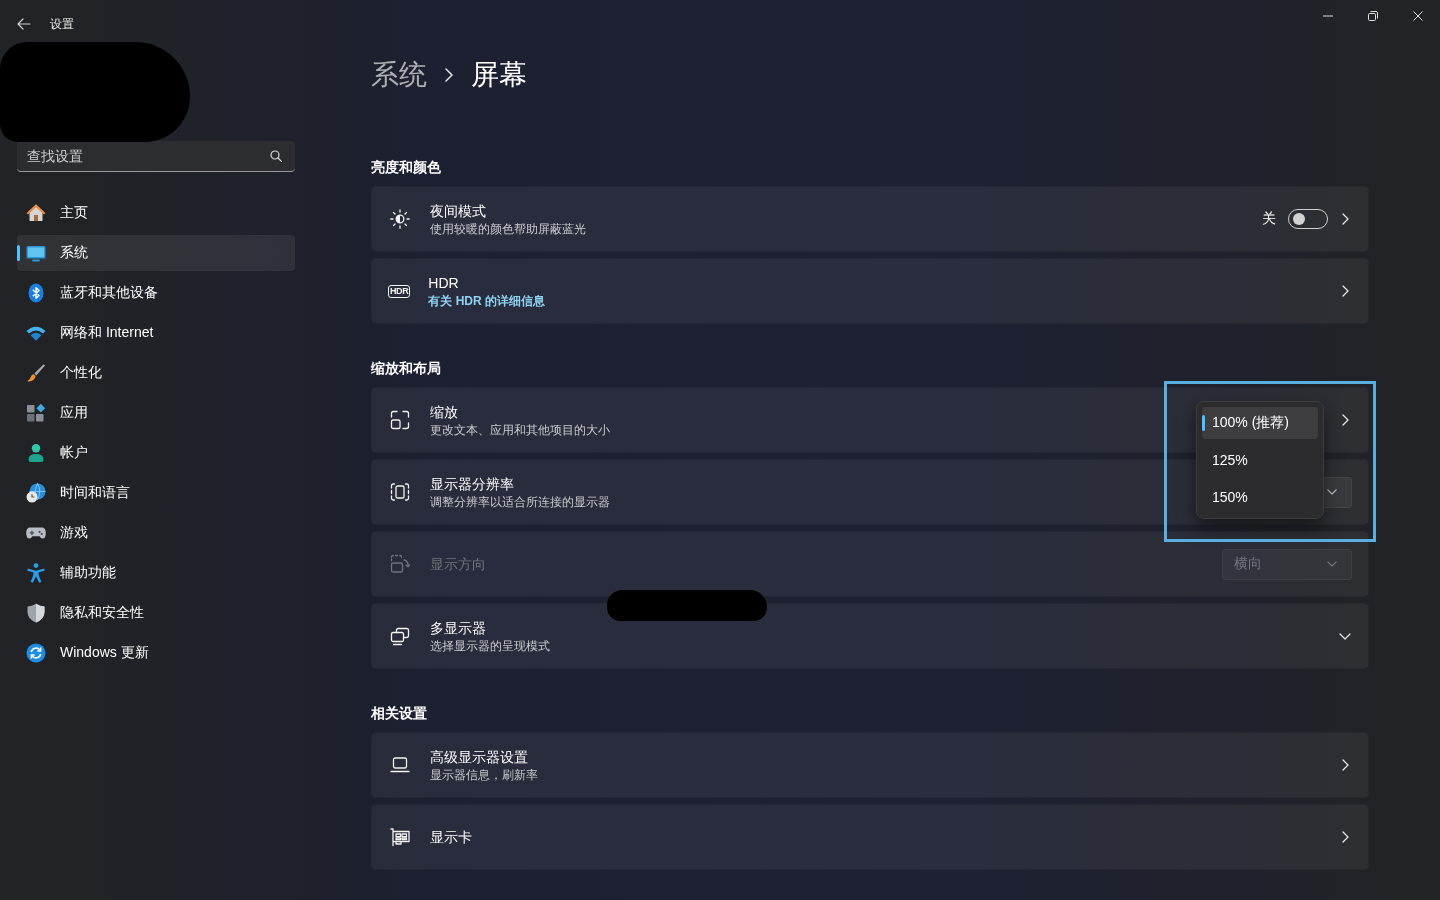  Describe the element at coordinates (520, 501) in the screenshot. I see `setting-description: 调整分辨率以适合所连接的显示器` at that location.